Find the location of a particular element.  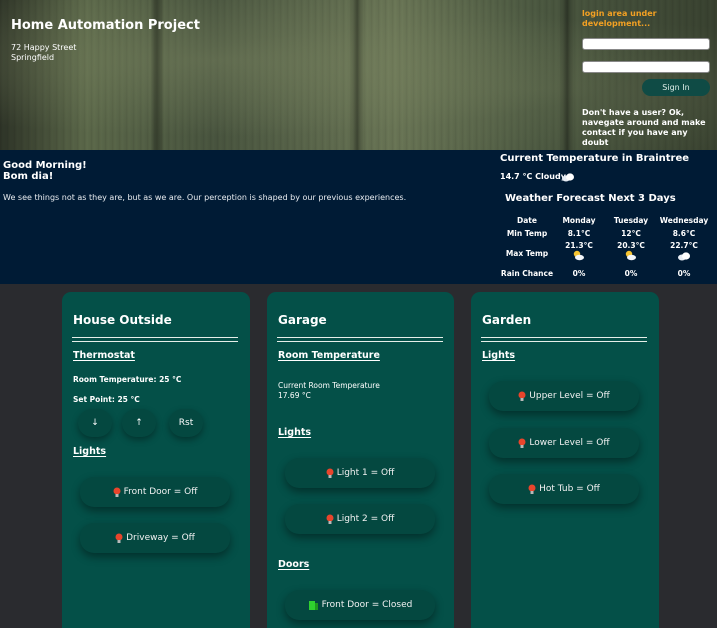

arrow-down-icon: ↓ is located at coordinates (95, 423).